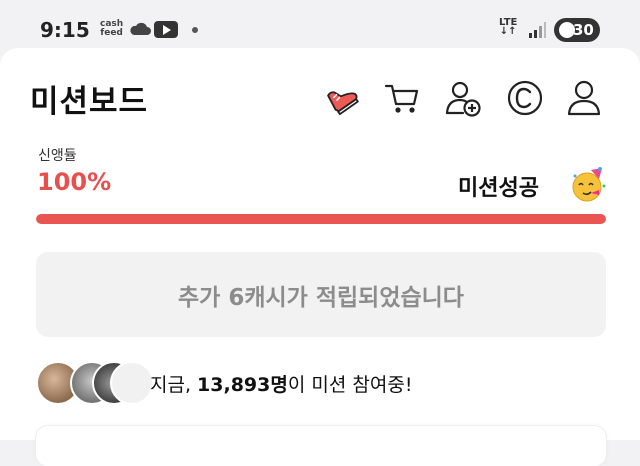 The width and height of the screenshot is (640, 466). Describe the element at coordinates (402, 98) in the screenshot. I see `cart-icon` at that location.